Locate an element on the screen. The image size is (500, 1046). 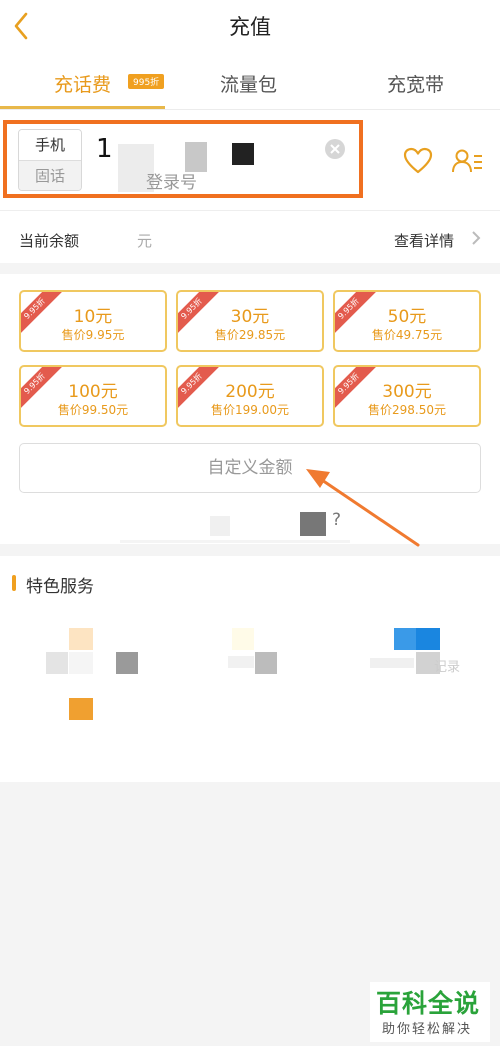
page-title: 充值 is located at coordinates (250, 27).